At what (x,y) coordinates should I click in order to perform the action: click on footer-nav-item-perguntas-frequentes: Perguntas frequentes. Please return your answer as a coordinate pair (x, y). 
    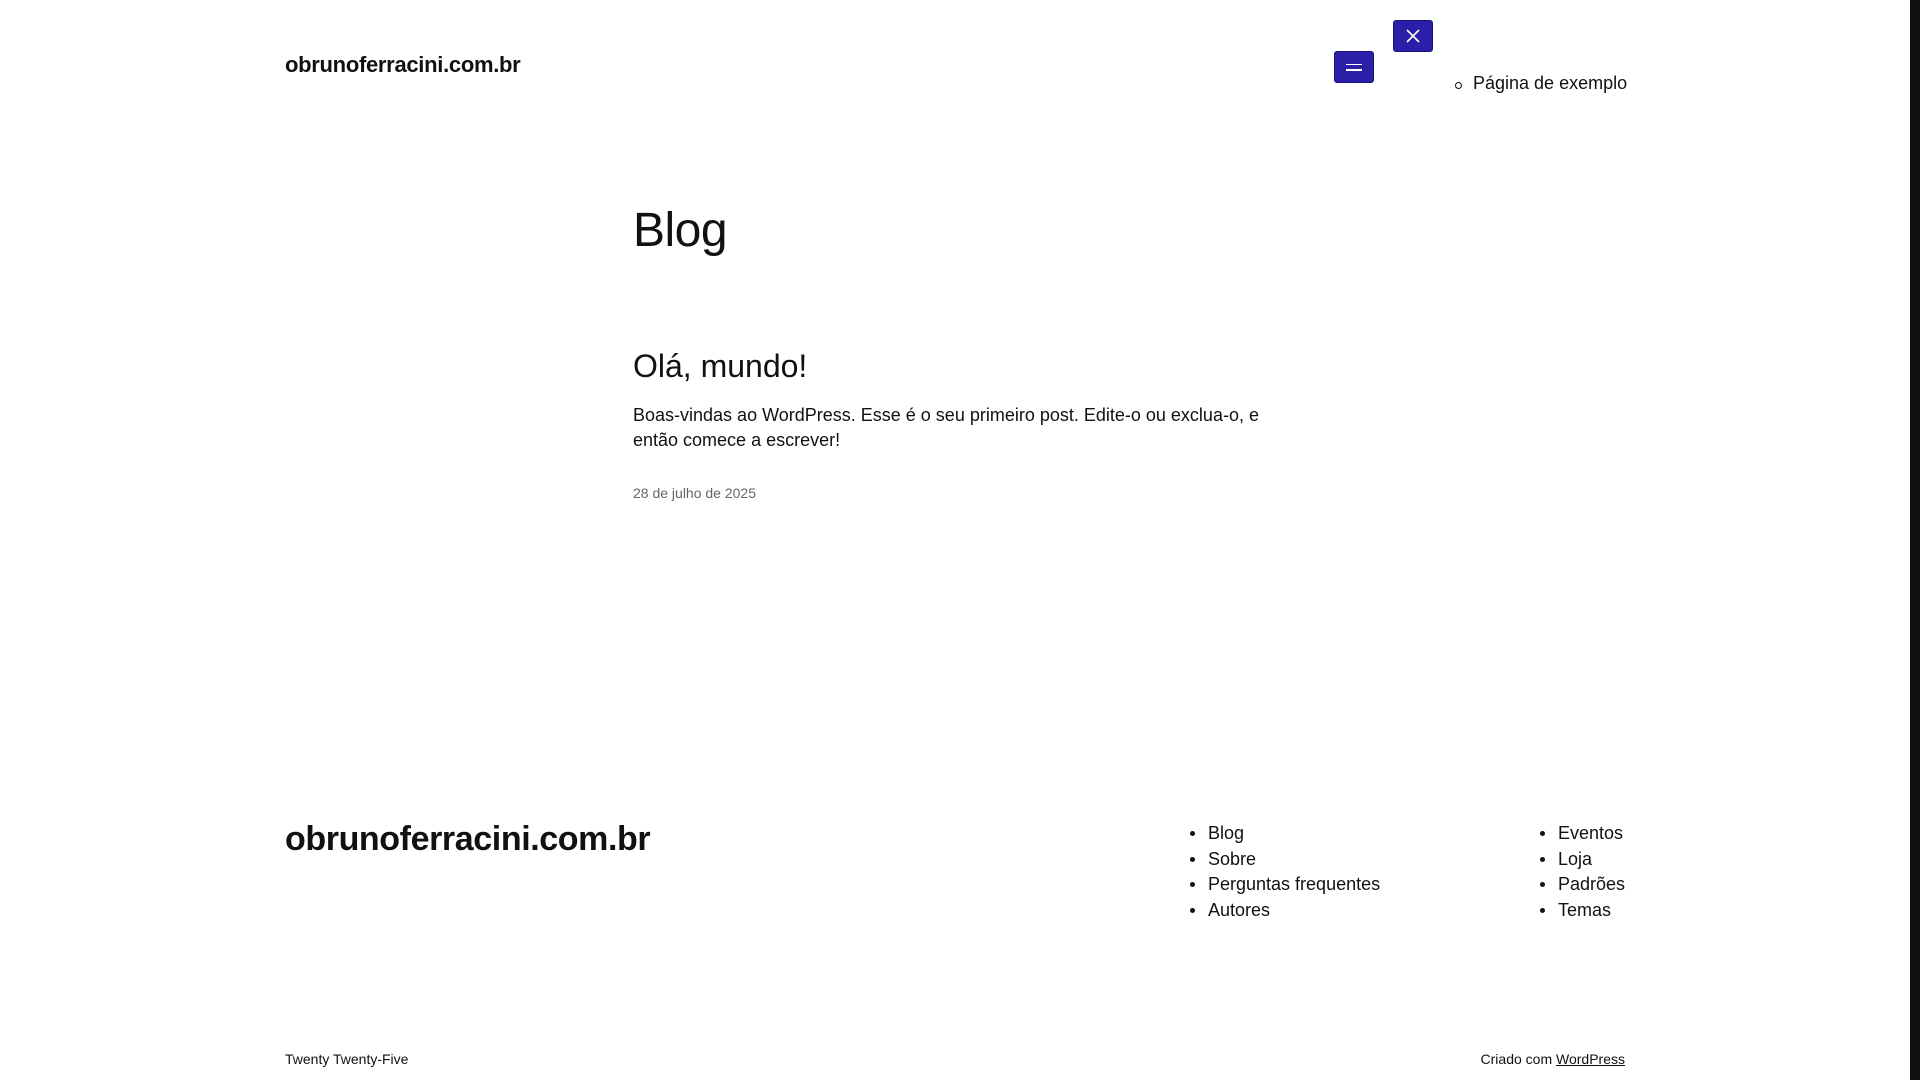
    Looking at the image, I should click on (1285, 885).